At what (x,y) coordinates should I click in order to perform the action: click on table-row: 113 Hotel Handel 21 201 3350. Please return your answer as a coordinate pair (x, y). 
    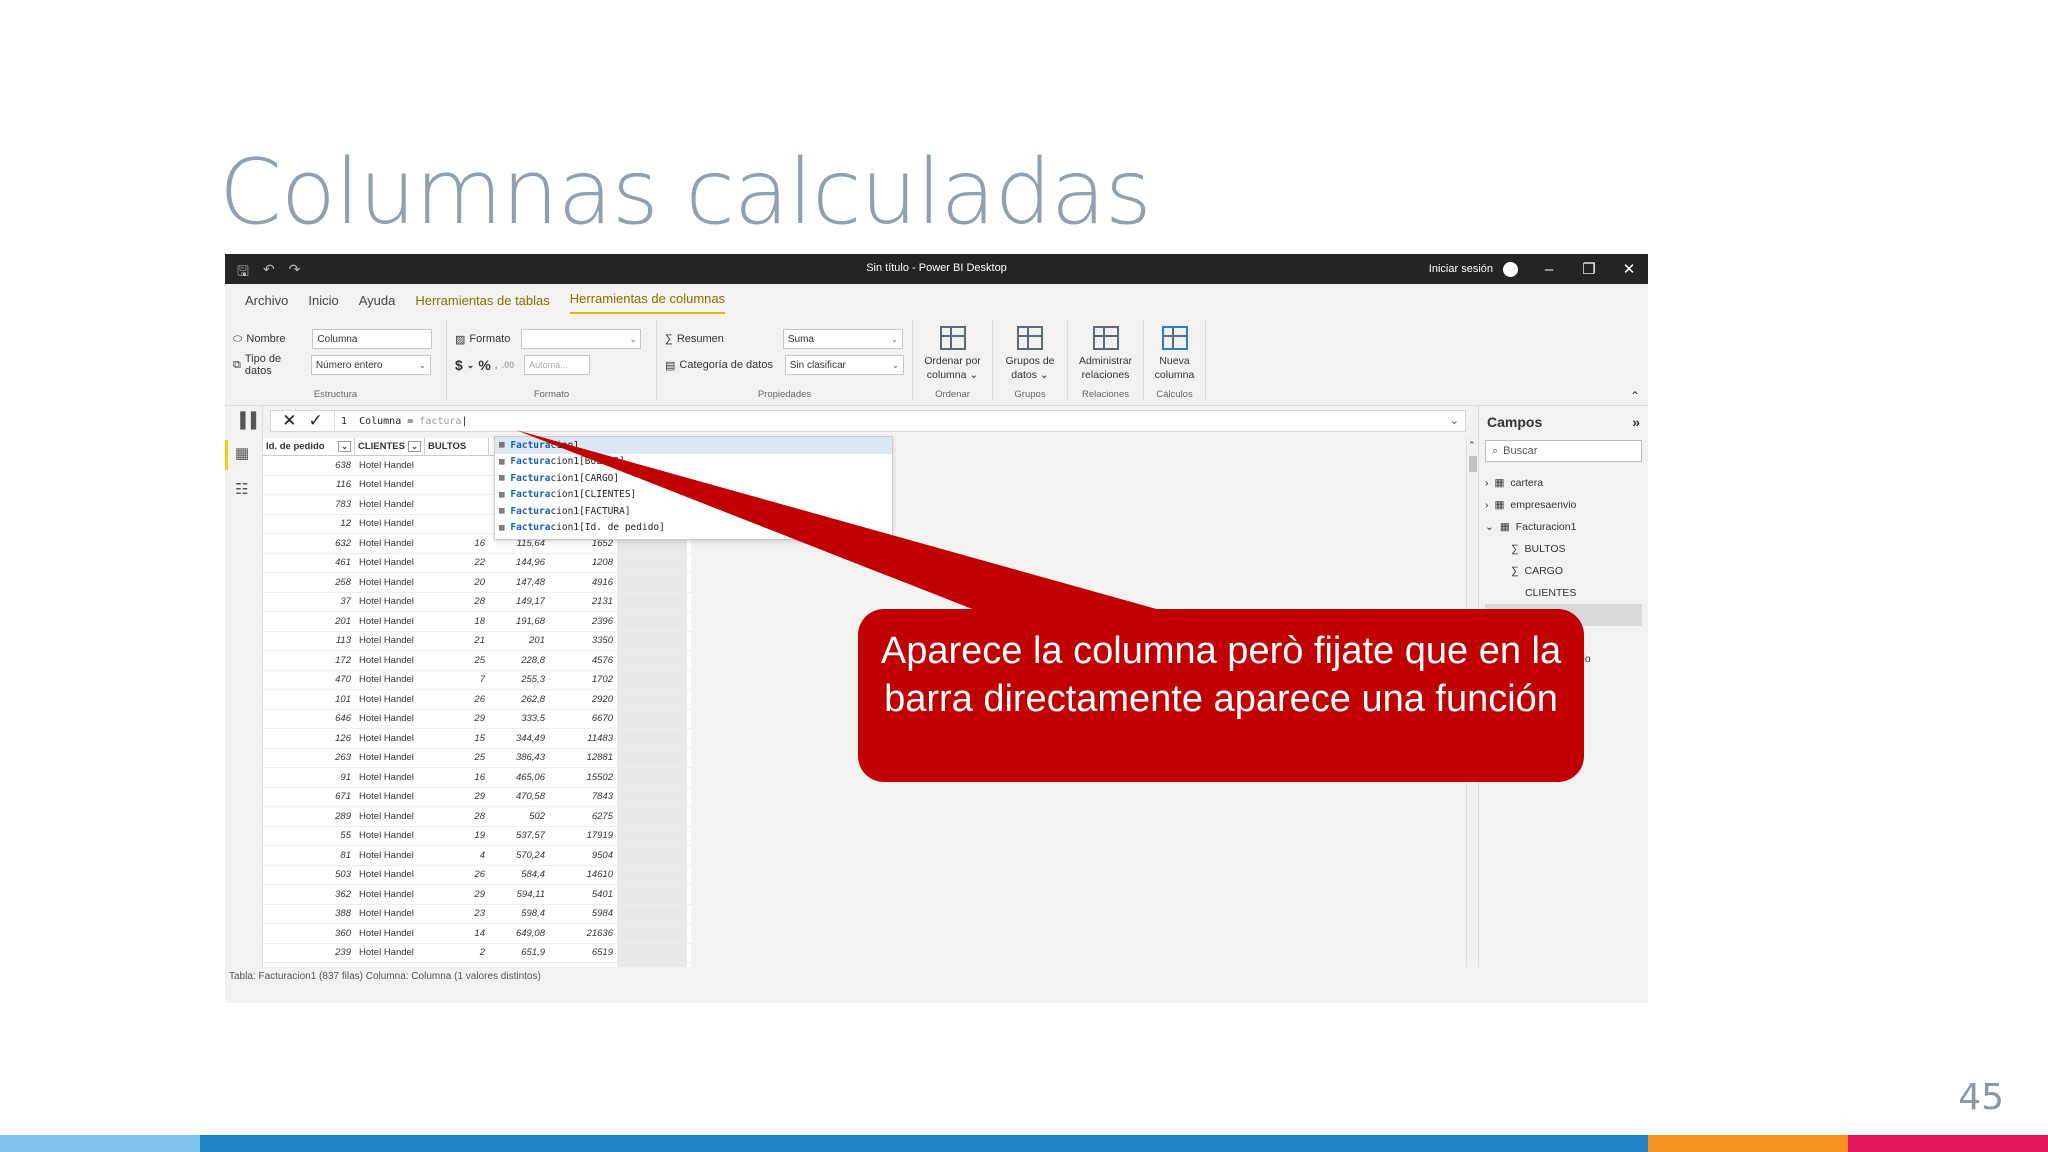
    Looking at the image, I should click on (477, 641).